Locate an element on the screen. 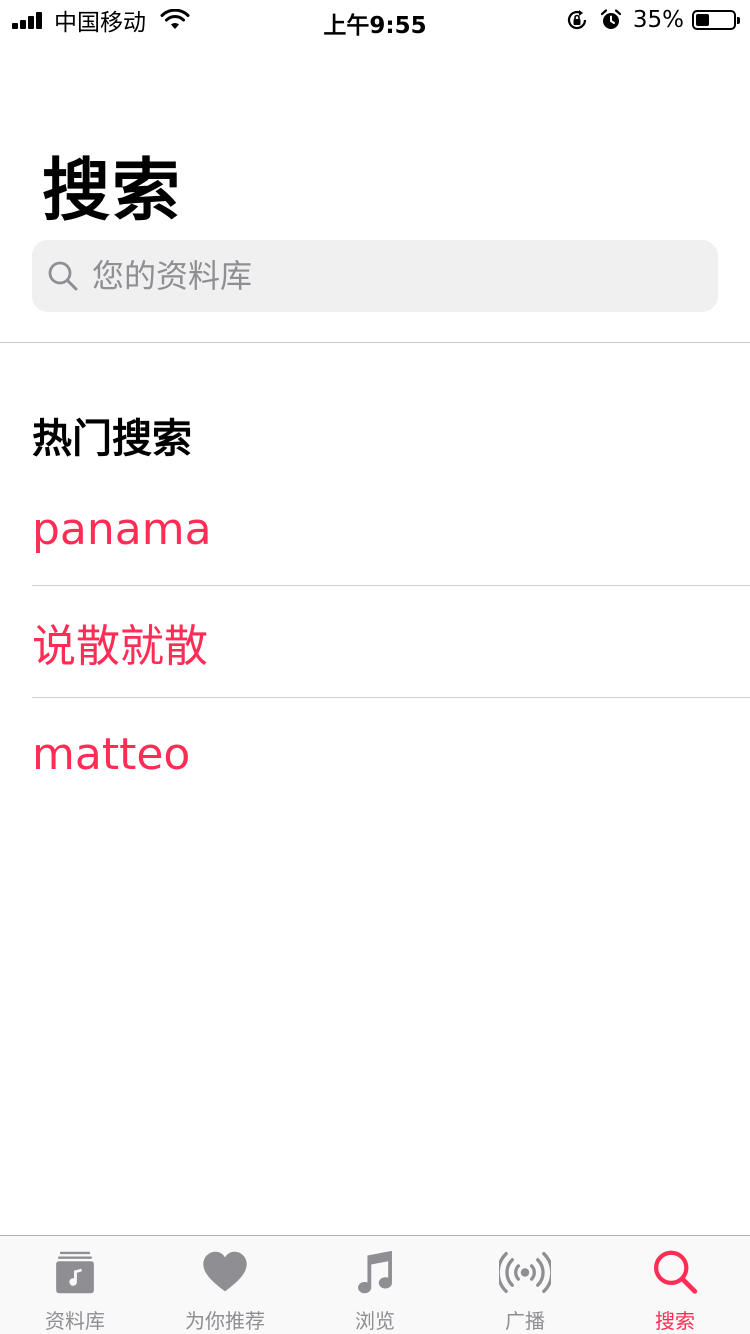 The image size is (750, 1334). tab-label: 资料库 is located at coordinates (75, 1321).